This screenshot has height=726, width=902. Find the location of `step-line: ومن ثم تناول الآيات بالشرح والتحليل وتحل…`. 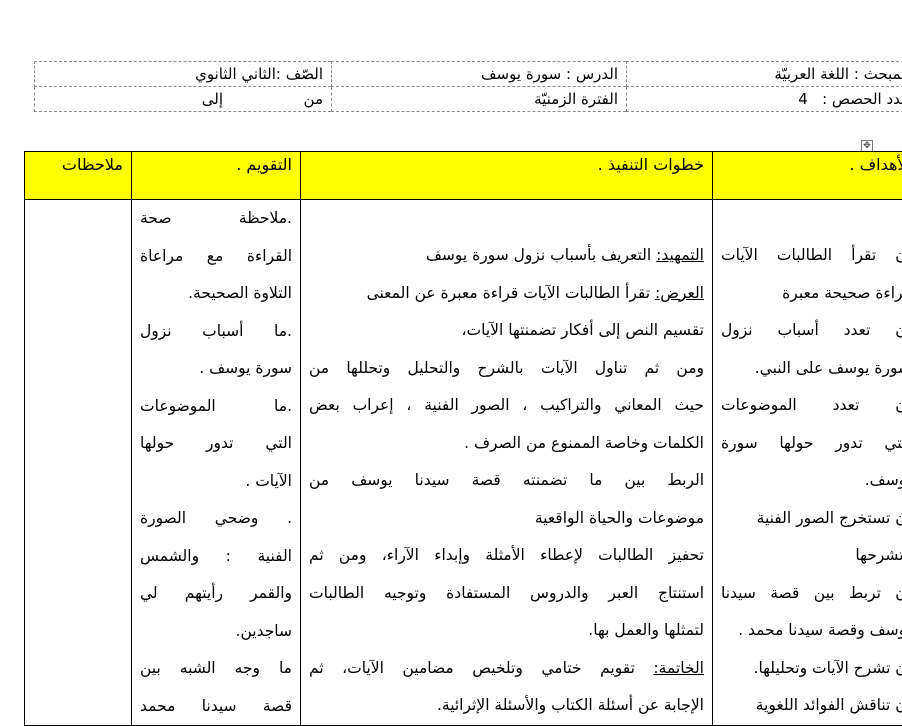

step-line: ومن ثم تناول الآيات بالشرح والتحليل وتحل… is located at coordinates (506, 369).